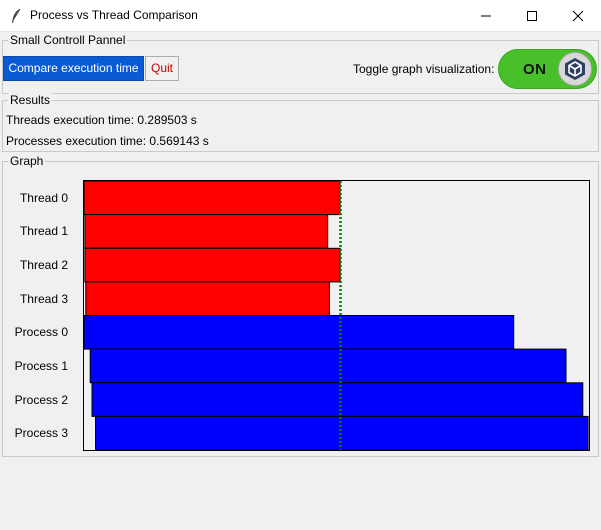 Image resolution: width=601 pixels, height=530 pixels. What do you see at coordinates (107, 141) in the screenshot?
I see `processes-time-label: Processes execution time: 0.569143 s` at bounding box center [107, 141].